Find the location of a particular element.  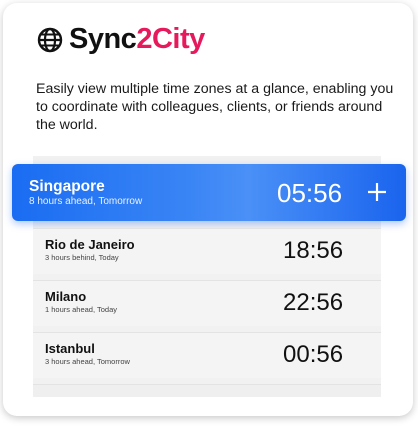

featured-city-name: Singapore is located at coordinates (67, 186).